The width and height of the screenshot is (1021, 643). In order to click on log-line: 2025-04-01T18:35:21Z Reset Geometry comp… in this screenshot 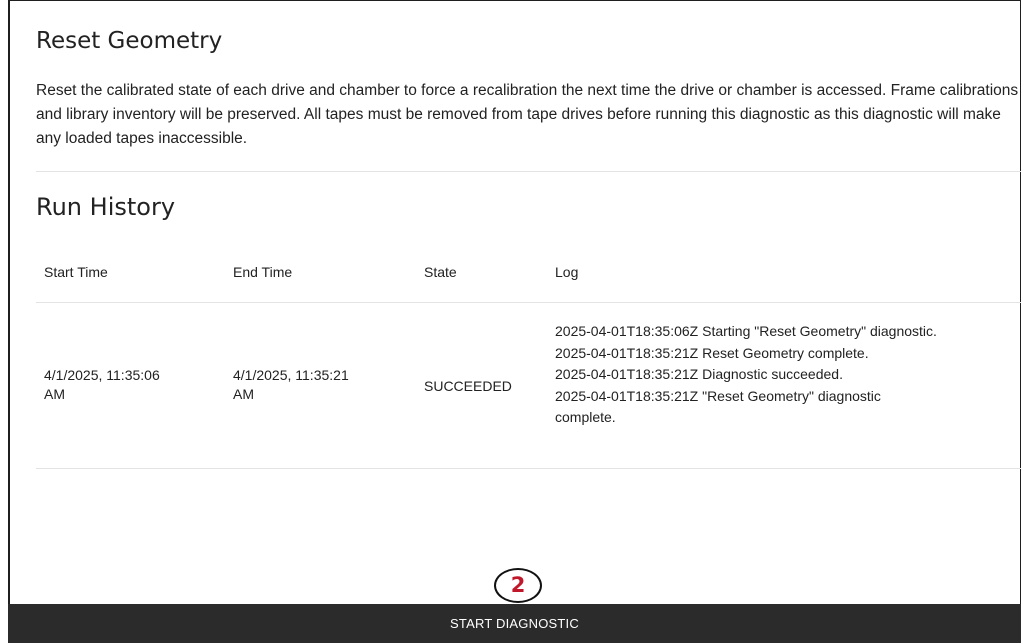, I will do `click(712, 352)`.